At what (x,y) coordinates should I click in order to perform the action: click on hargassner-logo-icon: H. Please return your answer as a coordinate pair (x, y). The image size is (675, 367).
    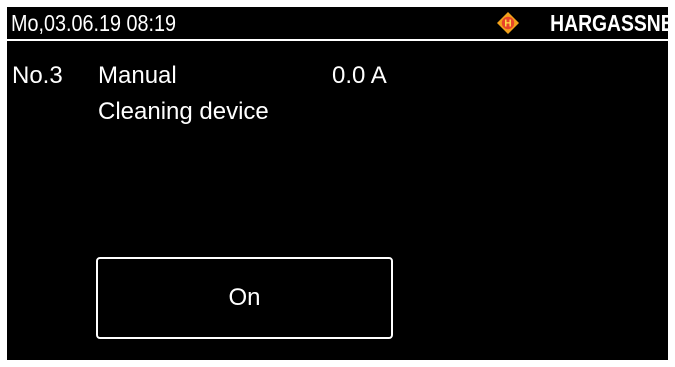
    Looking at the image, I should click on (508, 23).